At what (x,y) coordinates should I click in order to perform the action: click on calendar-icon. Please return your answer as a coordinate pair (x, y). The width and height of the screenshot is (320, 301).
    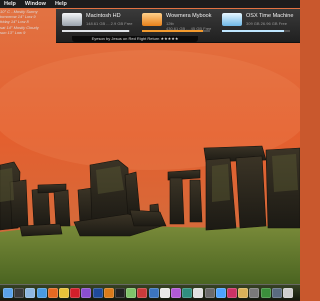
    Looking at the image, I should click on (164, 293).